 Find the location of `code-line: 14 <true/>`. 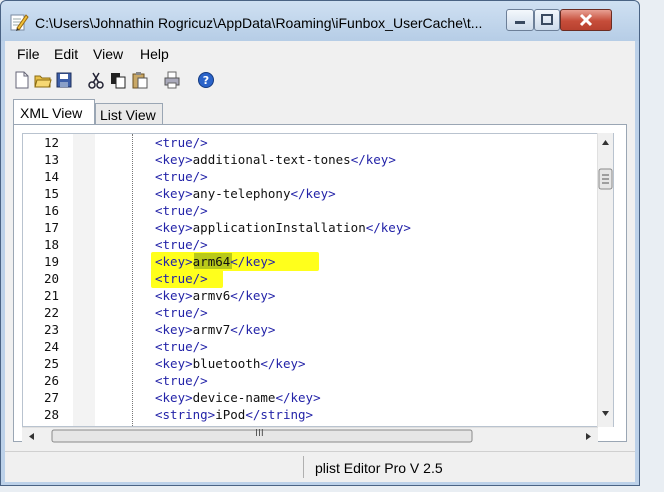

code-line: 14 <true/> is located at coordinates (313, 176).